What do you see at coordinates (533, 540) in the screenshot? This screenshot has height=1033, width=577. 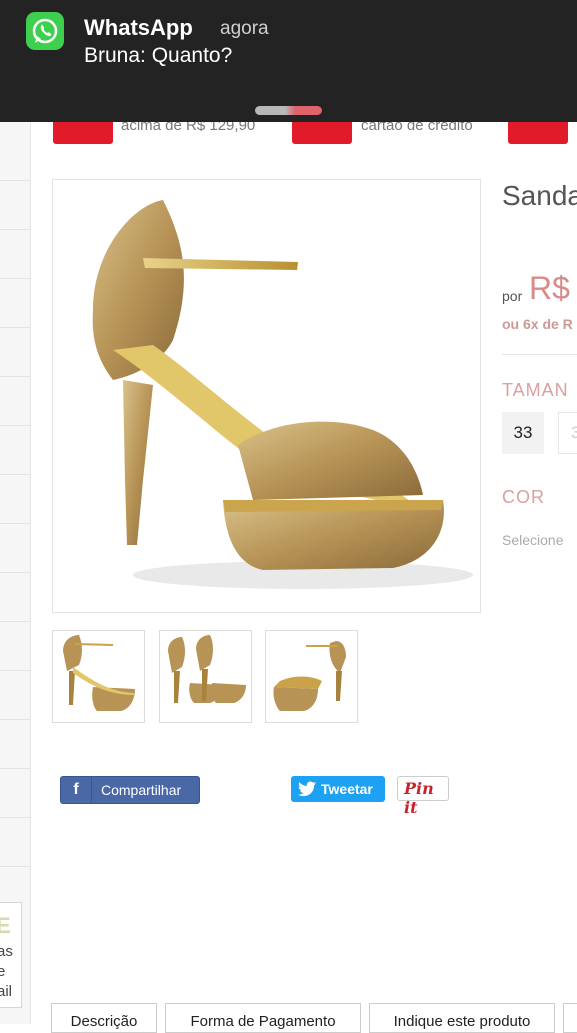 I see `color-select: Selecione` at bounding box center [533, 540].